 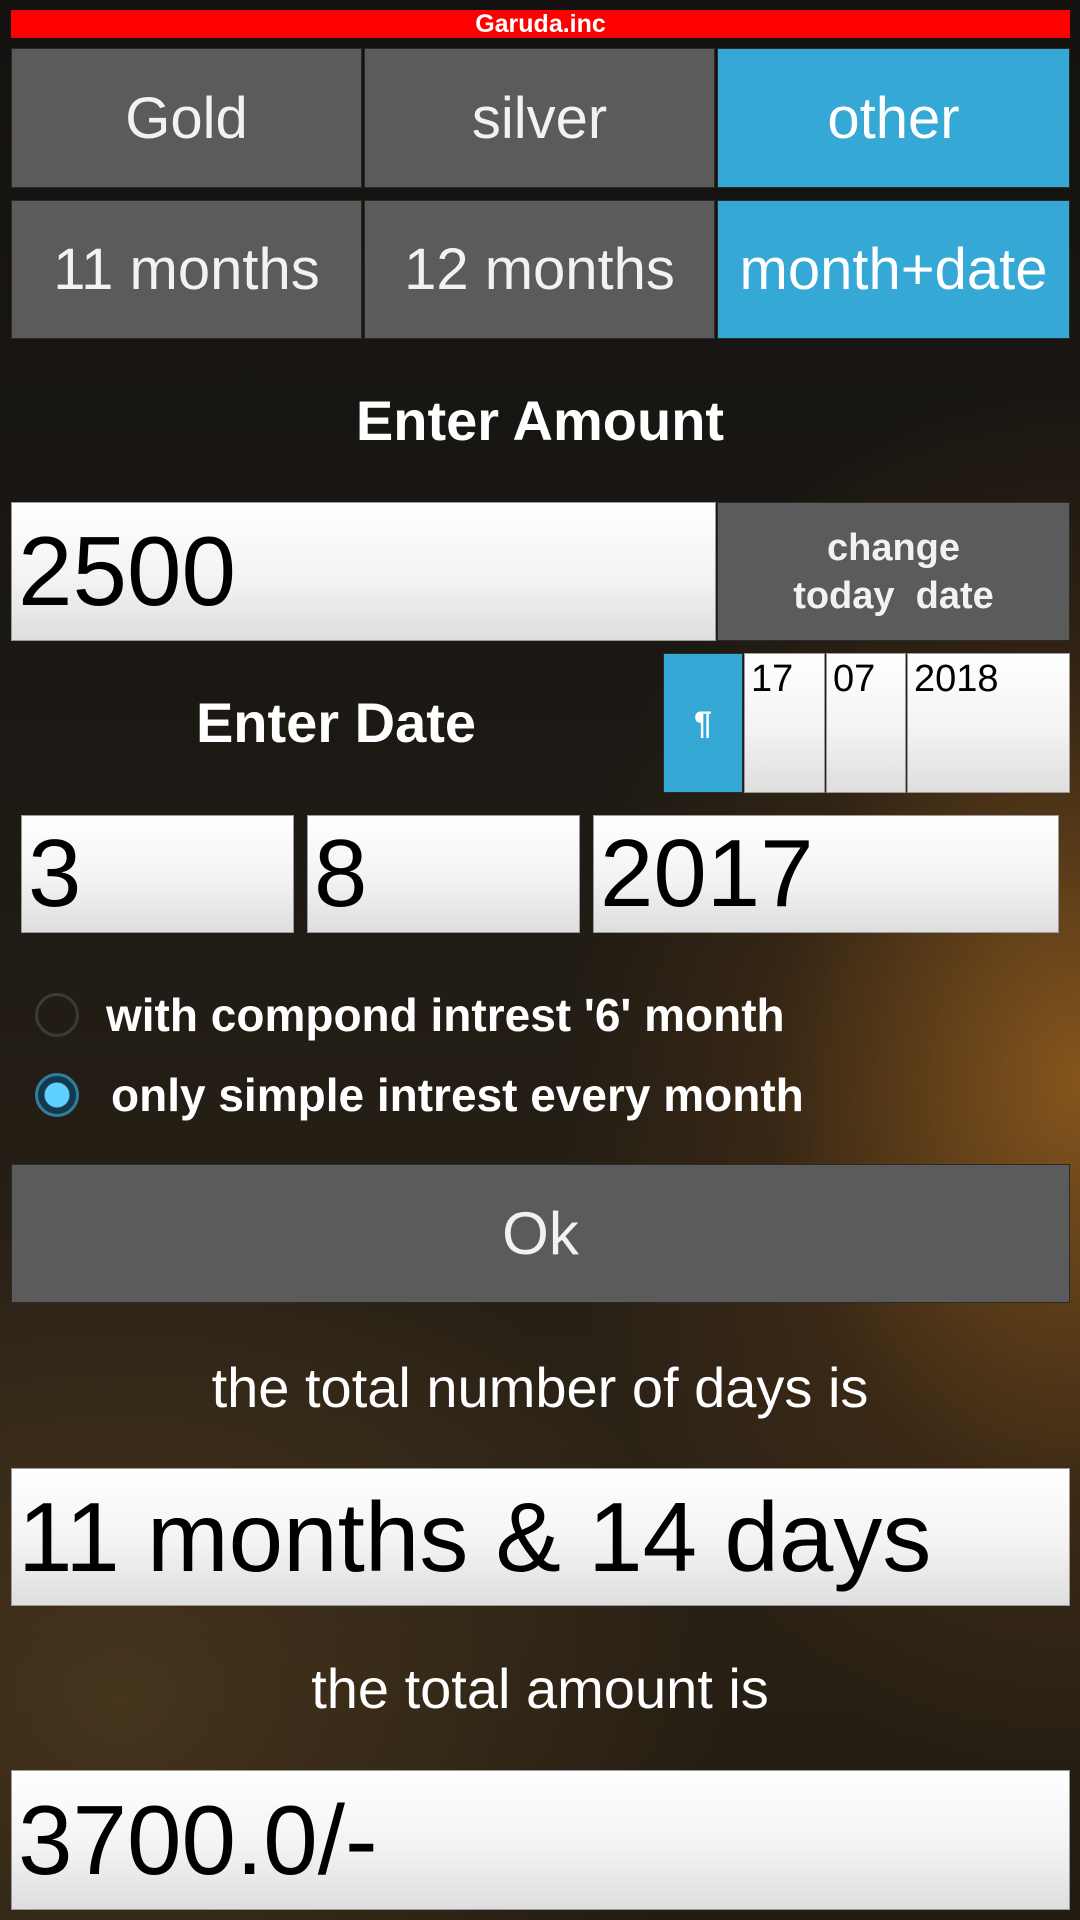 I want to click on pilcrow-icon: ¶, so click(x=703, y=722).